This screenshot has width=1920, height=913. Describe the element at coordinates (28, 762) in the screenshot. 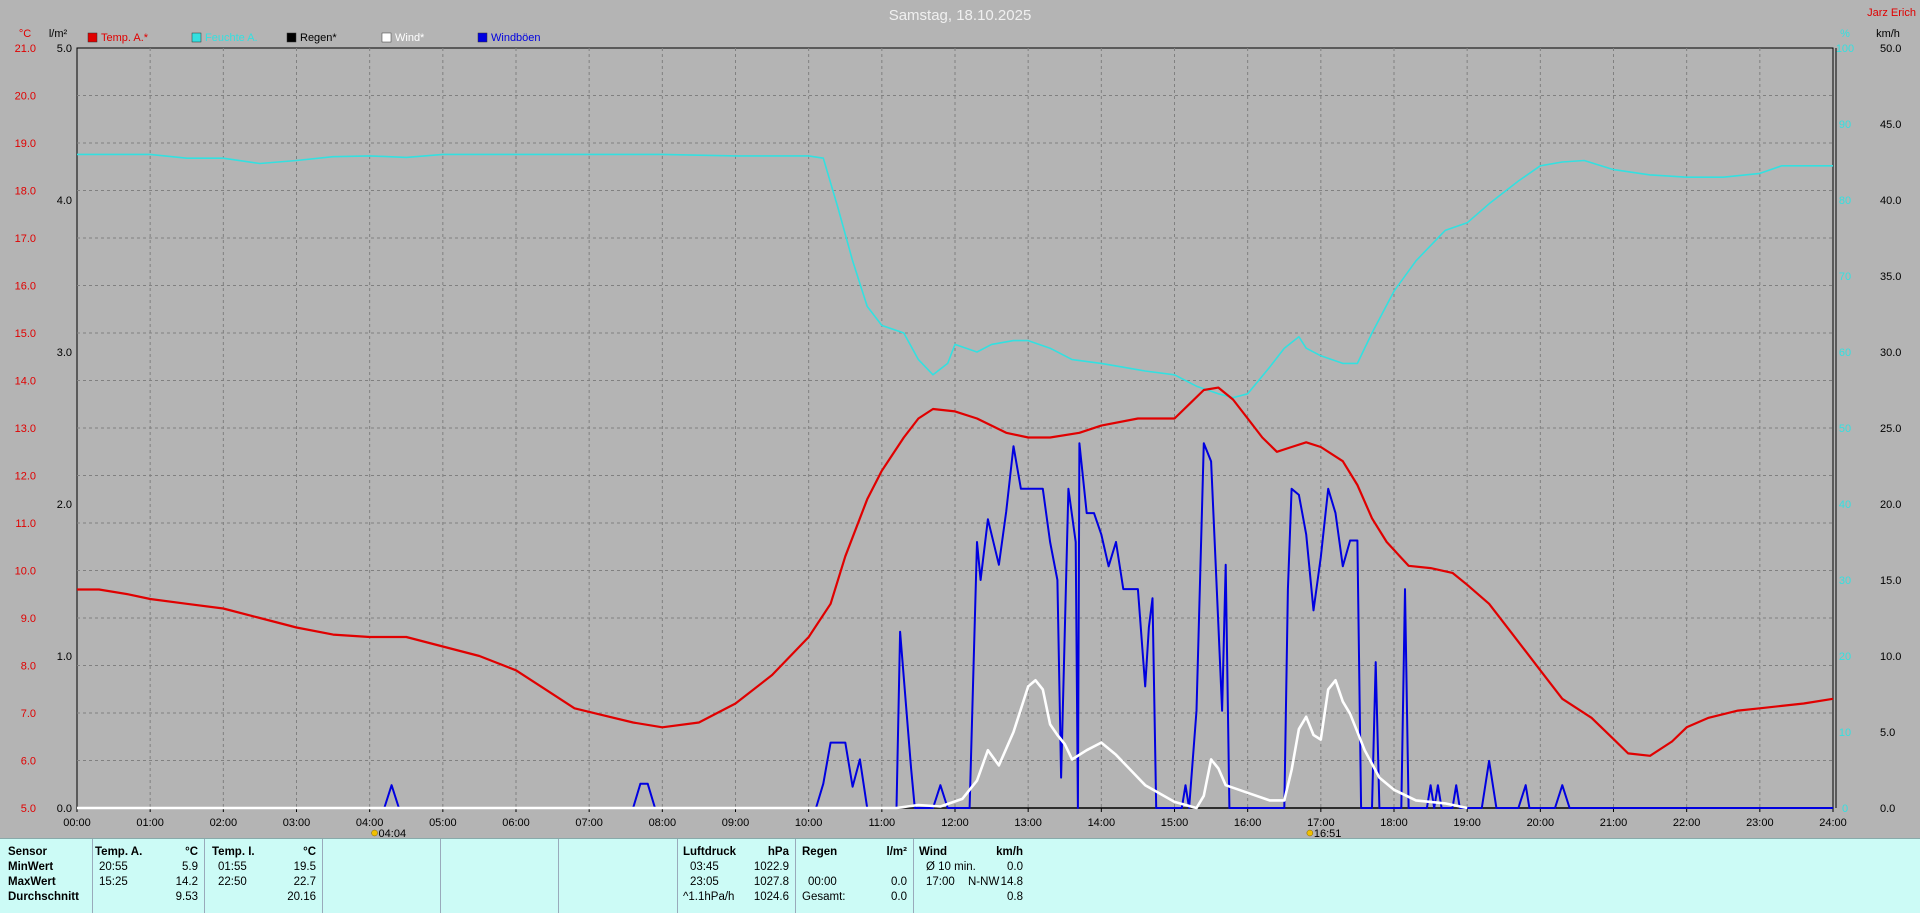

I see `temp-tick-label: 6.0` at that location.